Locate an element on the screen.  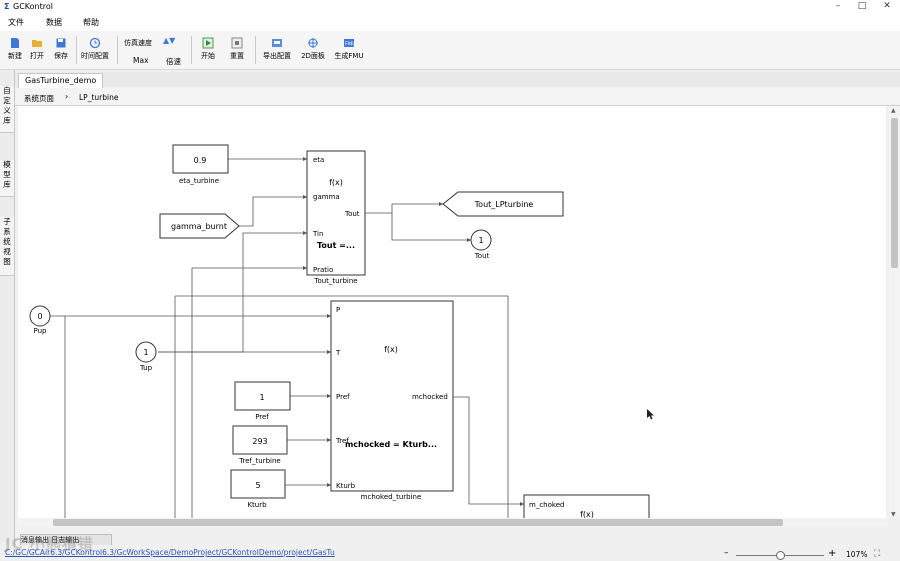
export-label: 导出配置 is located at coordinates (277, 56).